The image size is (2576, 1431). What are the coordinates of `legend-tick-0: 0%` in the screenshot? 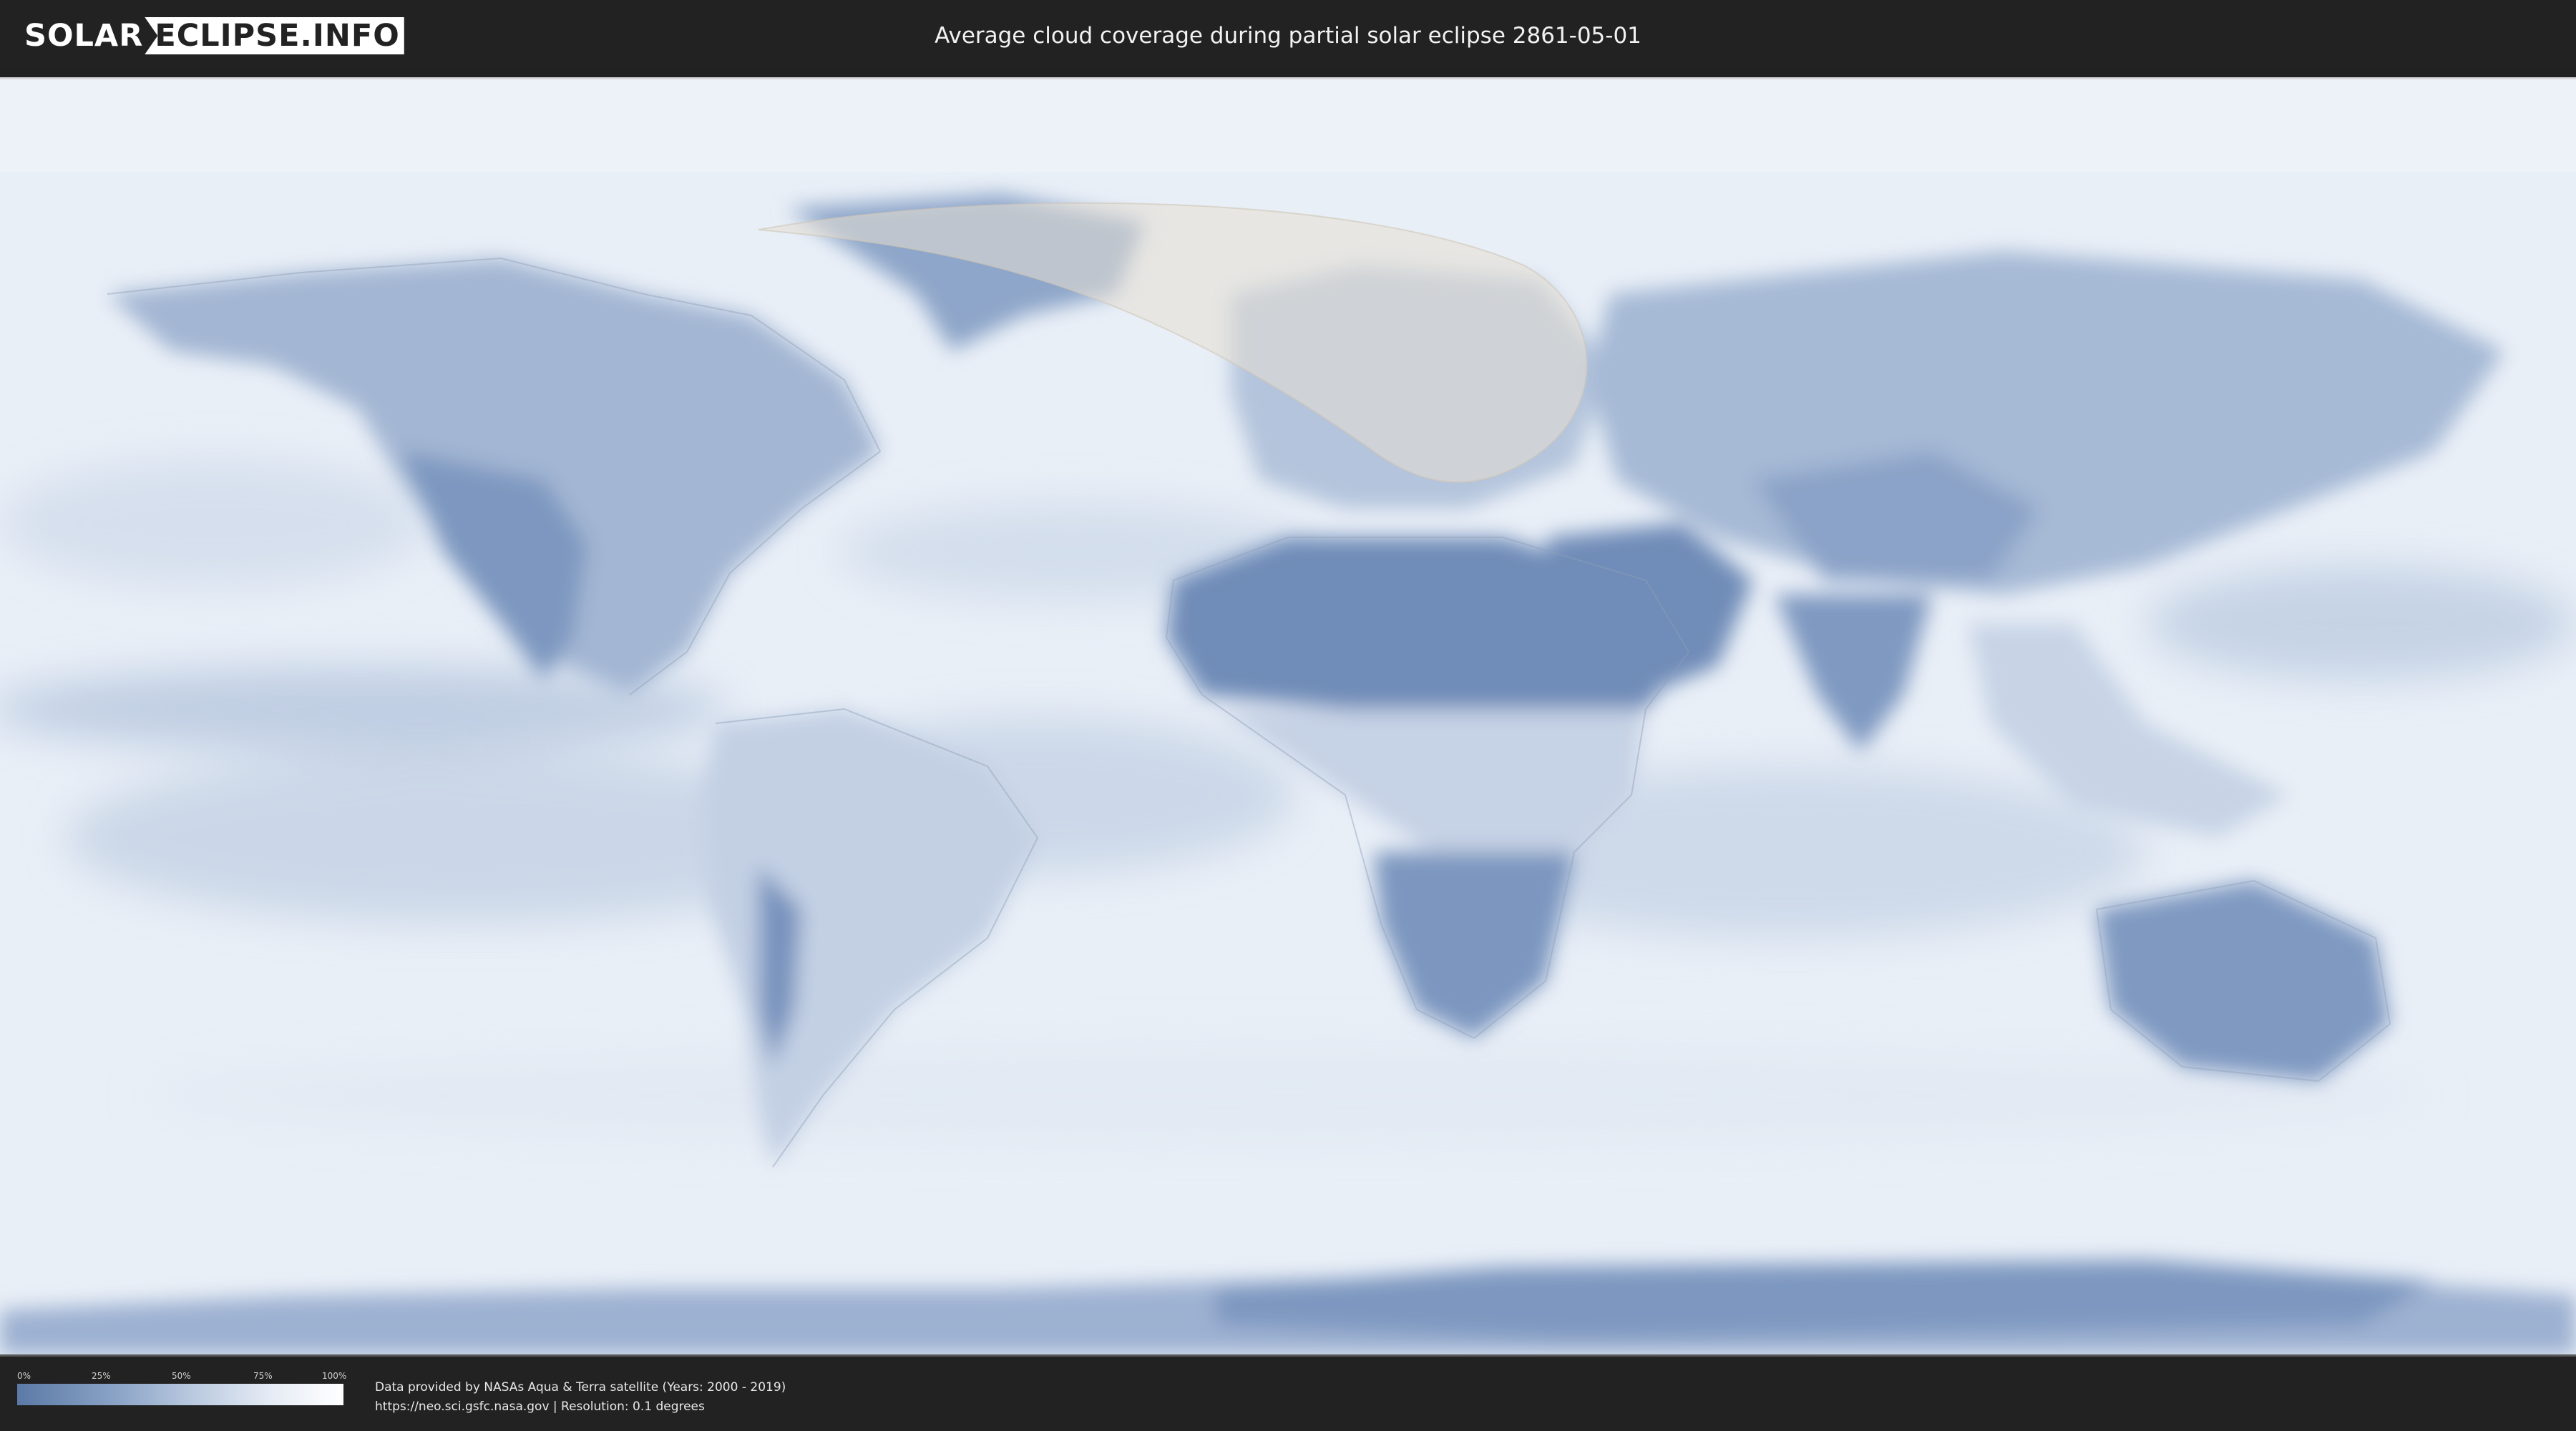 It's located at (24, 1376).